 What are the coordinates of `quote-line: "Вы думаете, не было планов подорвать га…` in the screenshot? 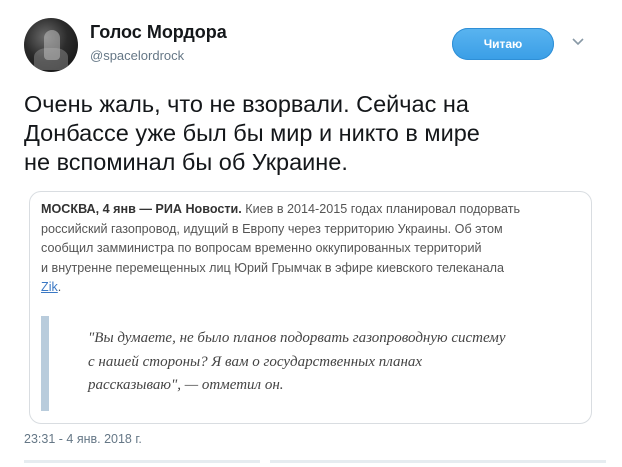 It's located at (297, 338).